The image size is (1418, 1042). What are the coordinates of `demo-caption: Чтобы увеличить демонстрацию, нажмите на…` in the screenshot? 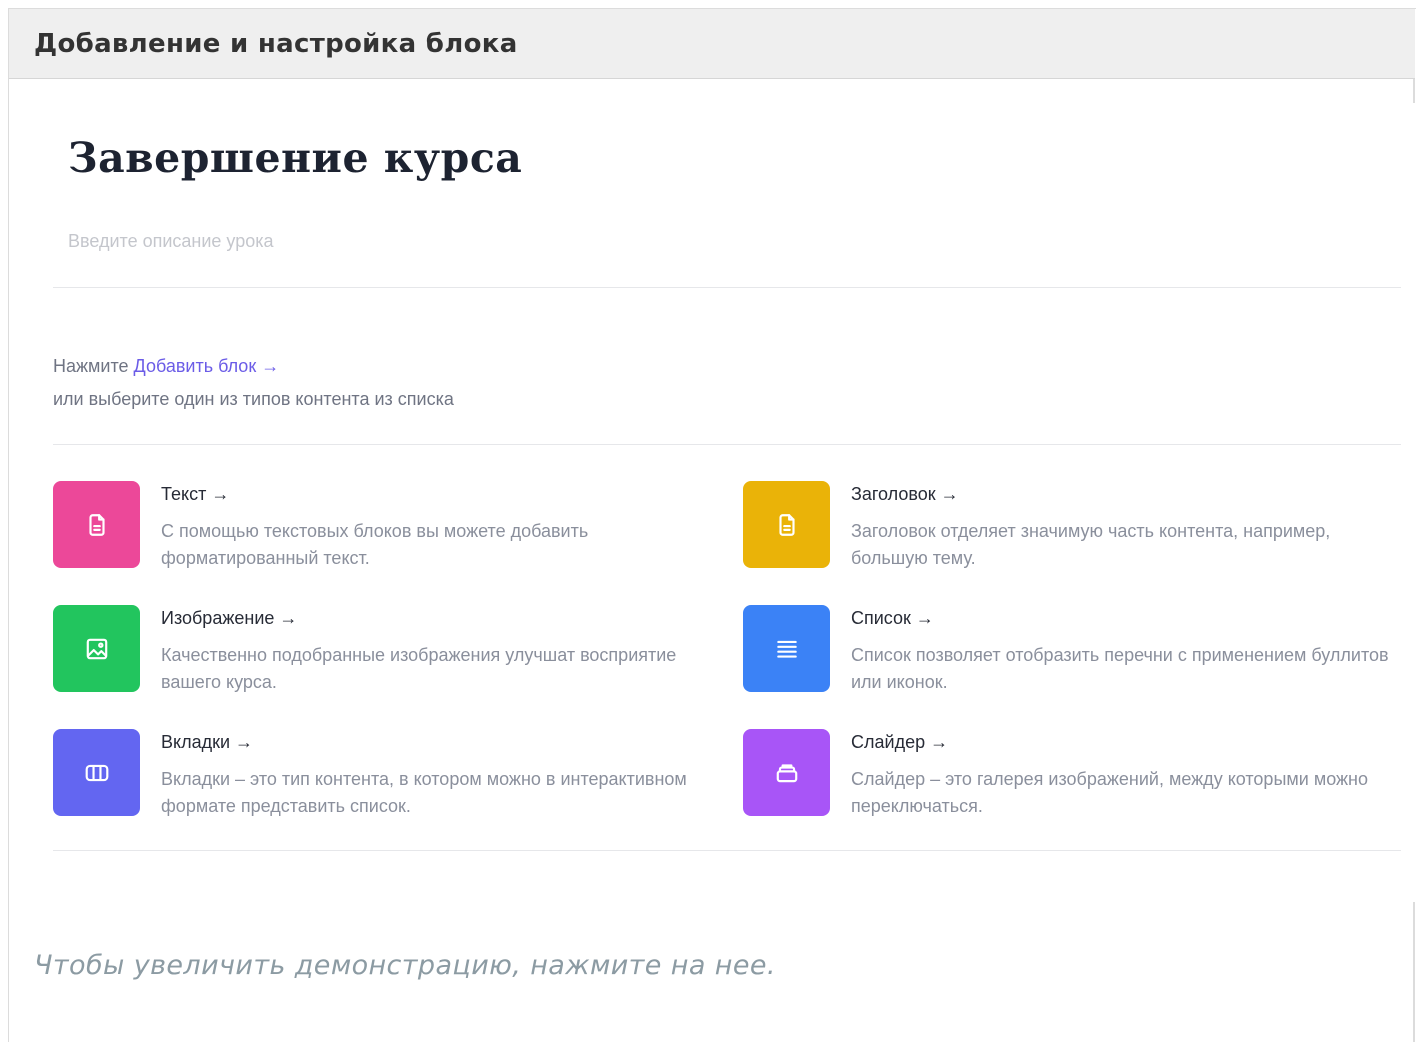 It's located at (405, 965).